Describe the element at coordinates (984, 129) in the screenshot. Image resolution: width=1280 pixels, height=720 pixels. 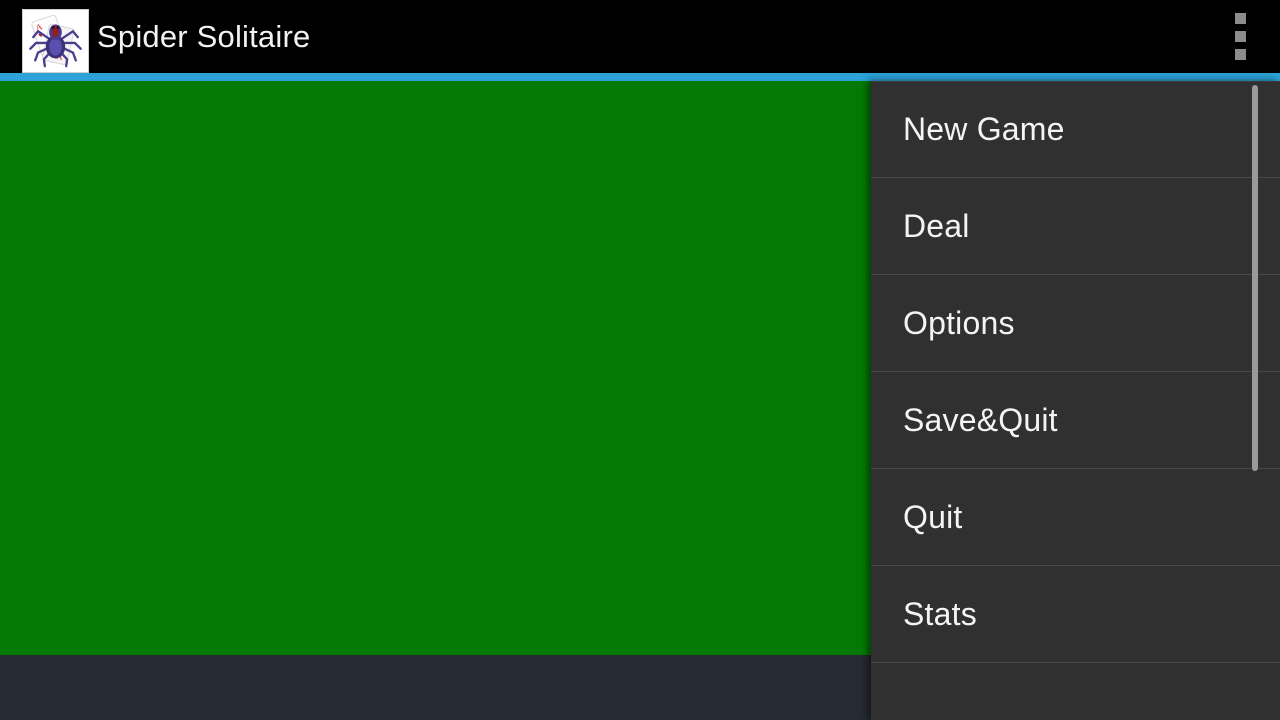
I see `menu-item-label: New Game` at that location.